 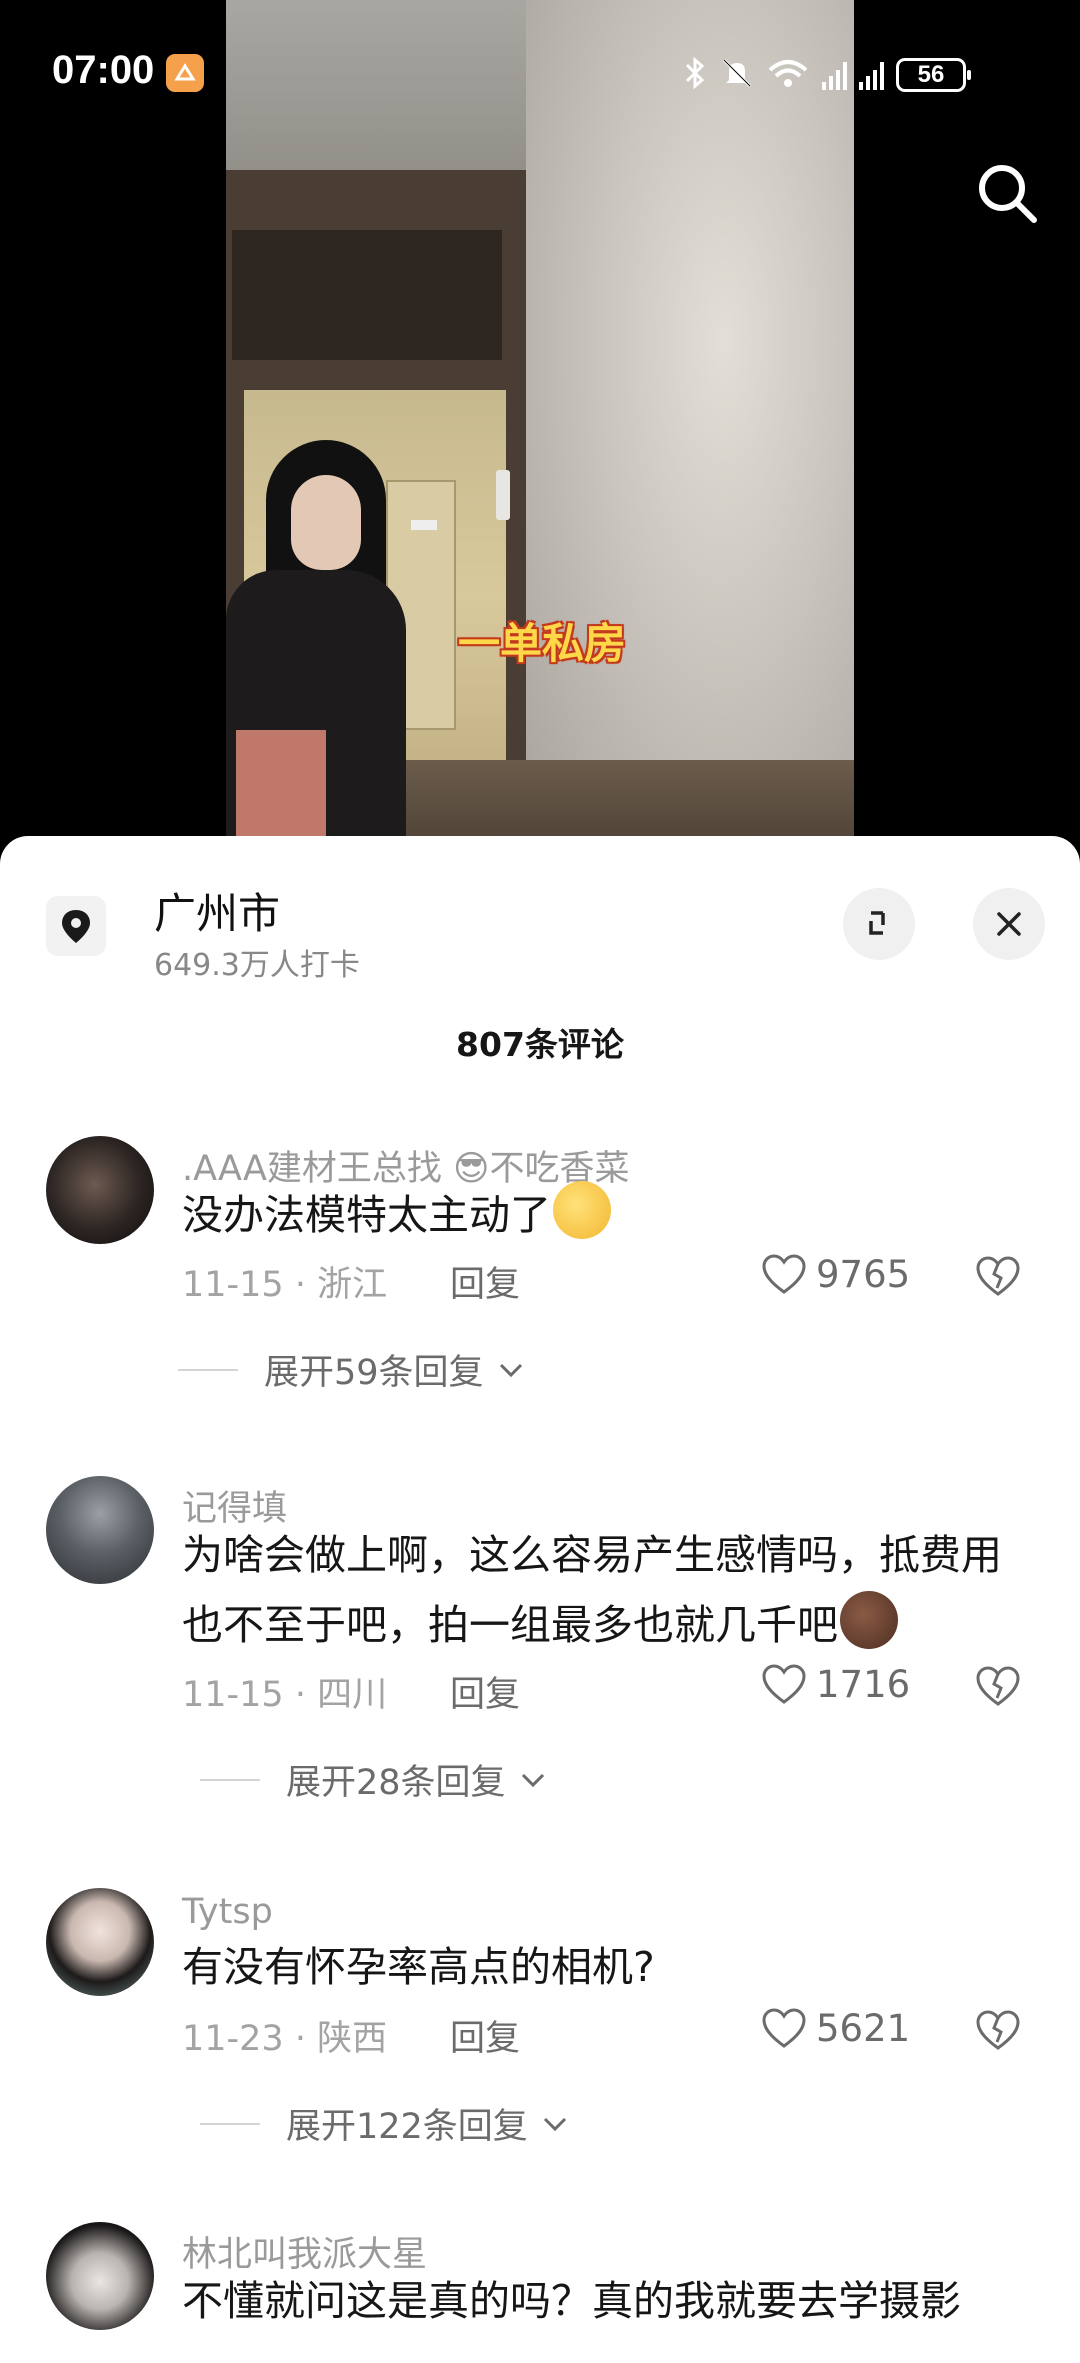 I want to click on expand-button, so click(x=879, y=924).